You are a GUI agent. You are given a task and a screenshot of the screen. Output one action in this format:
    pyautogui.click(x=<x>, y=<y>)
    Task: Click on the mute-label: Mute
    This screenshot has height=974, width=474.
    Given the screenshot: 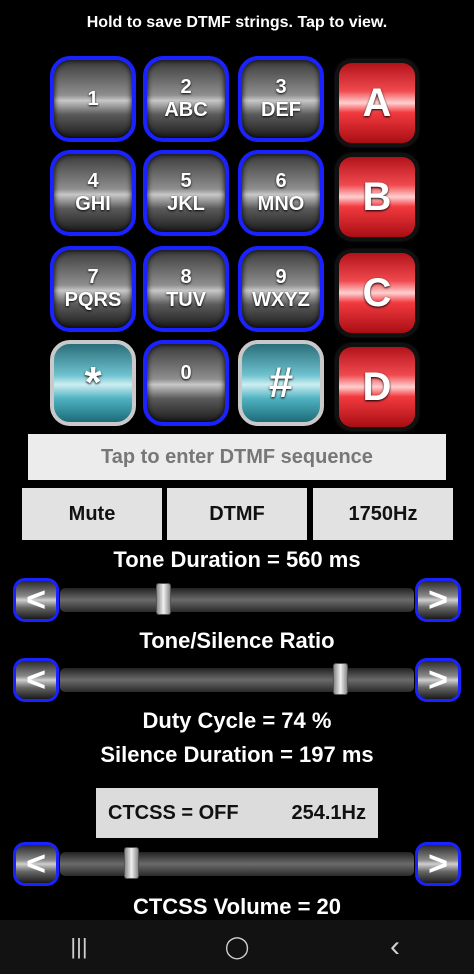 What is the action you would take?
    pyautogui.click(x=92, y=513)
    